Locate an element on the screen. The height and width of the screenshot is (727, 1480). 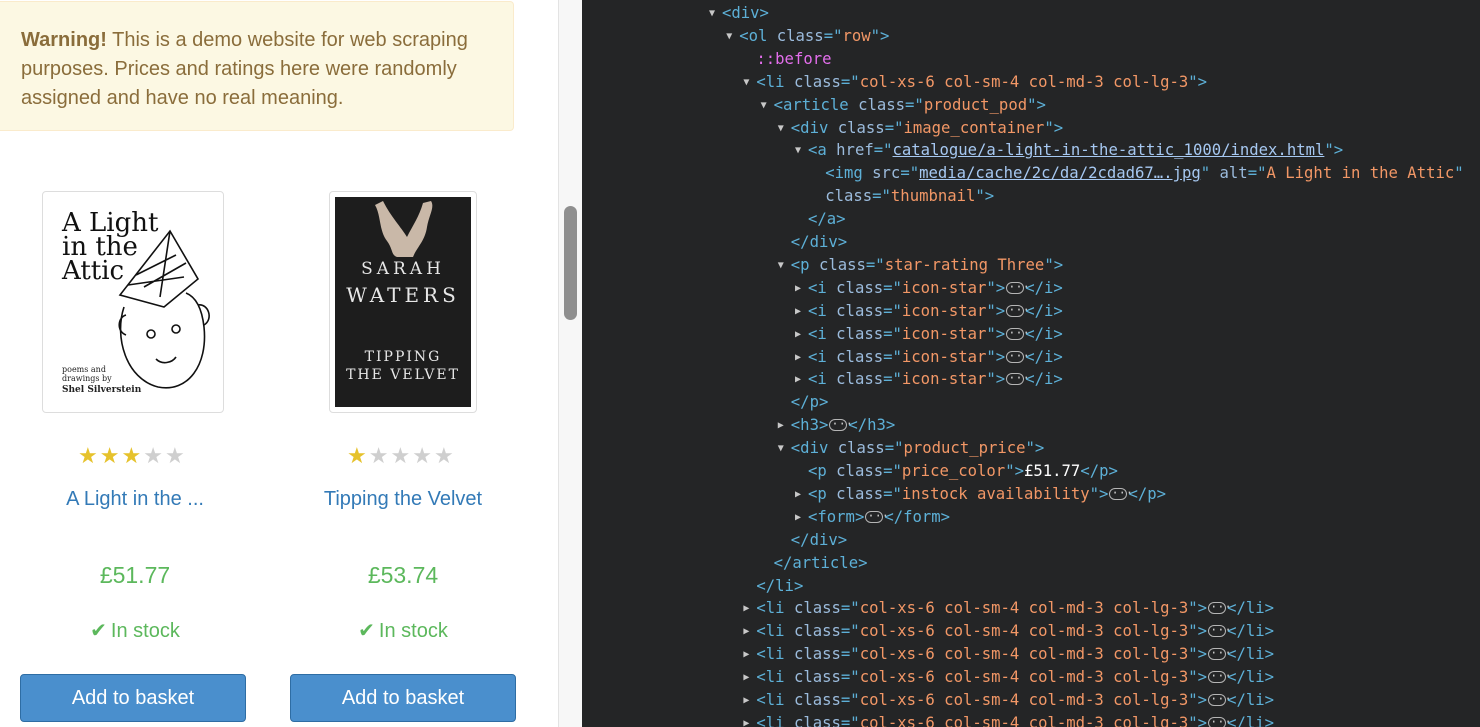
availability-label: In stock is located at coordinates (413, 631).